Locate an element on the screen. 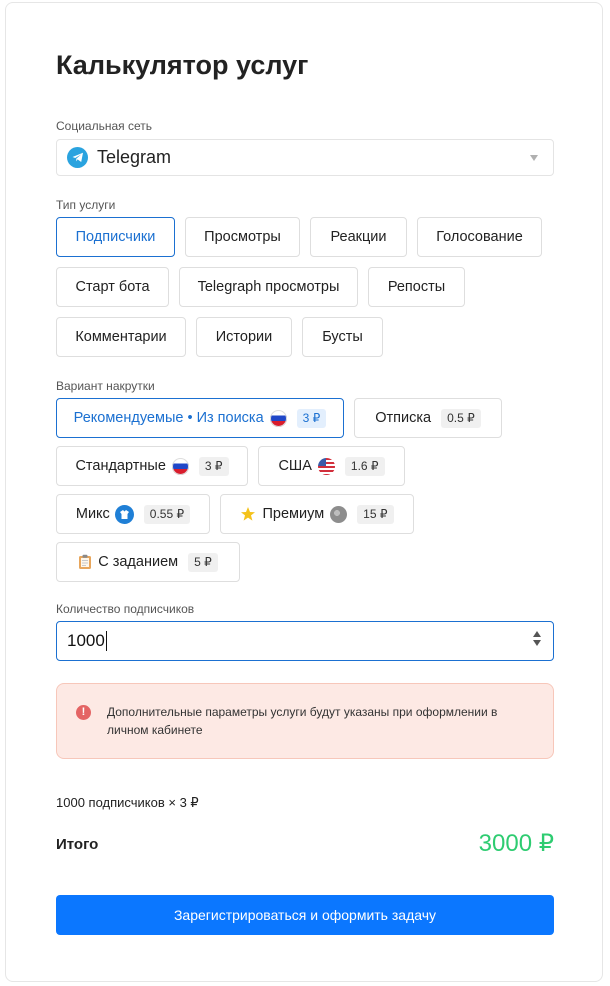 The image size is (610, 986). variant-chip-standard: Стандартные 3 ₽ is located at coordinates (152, 466).